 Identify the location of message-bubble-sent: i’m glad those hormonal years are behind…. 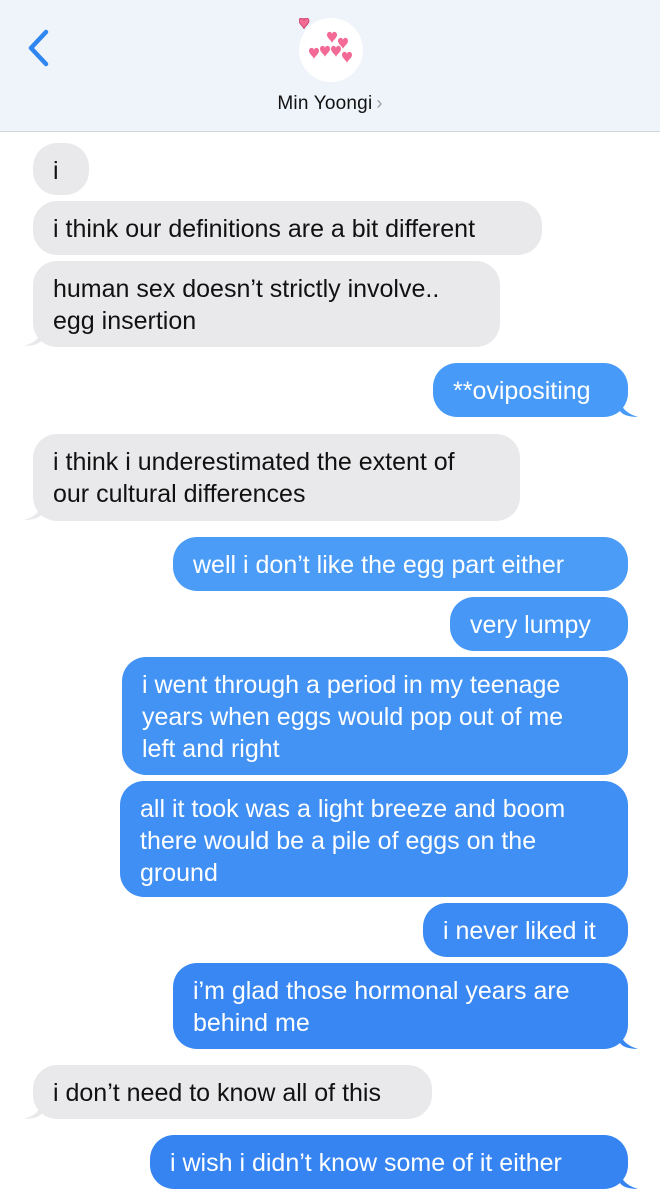
(400, 1006).